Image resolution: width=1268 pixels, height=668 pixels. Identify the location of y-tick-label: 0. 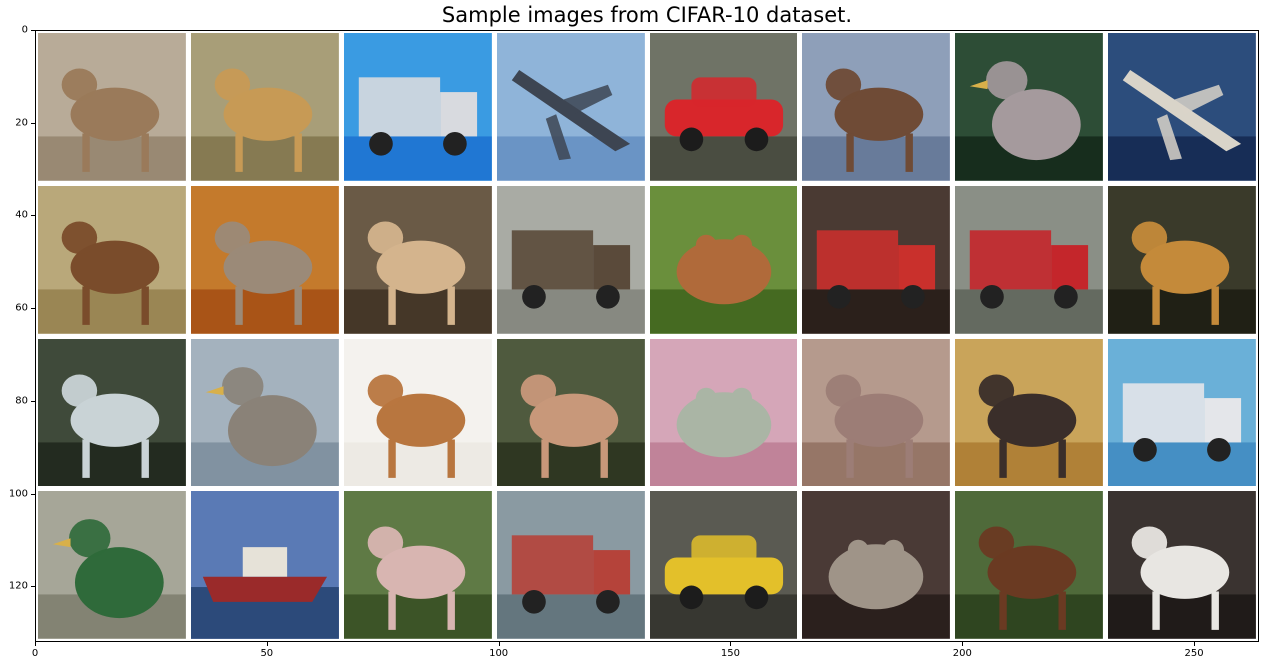
(24, 30).